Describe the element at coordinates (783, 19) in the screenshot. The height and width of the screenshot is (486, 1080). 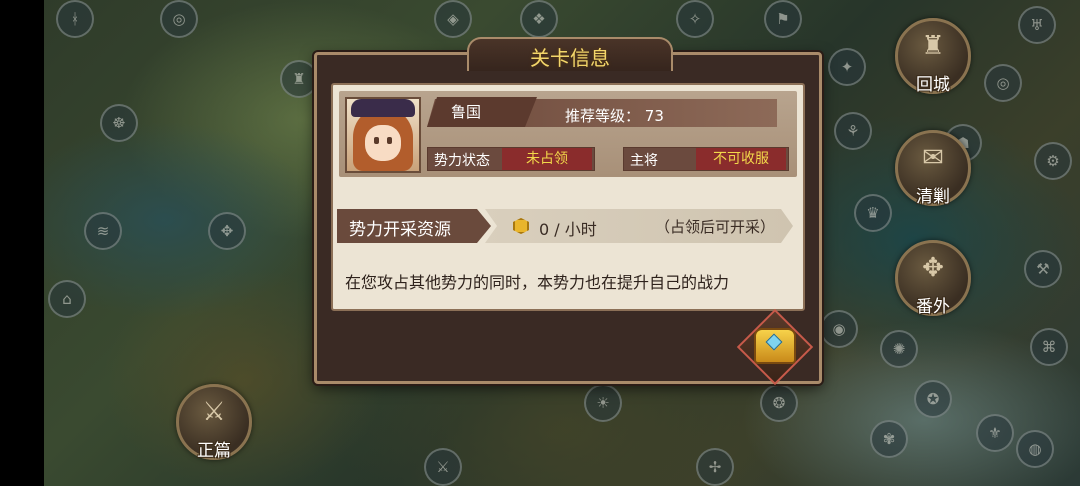
I see `map-node: ⚑` at that location.